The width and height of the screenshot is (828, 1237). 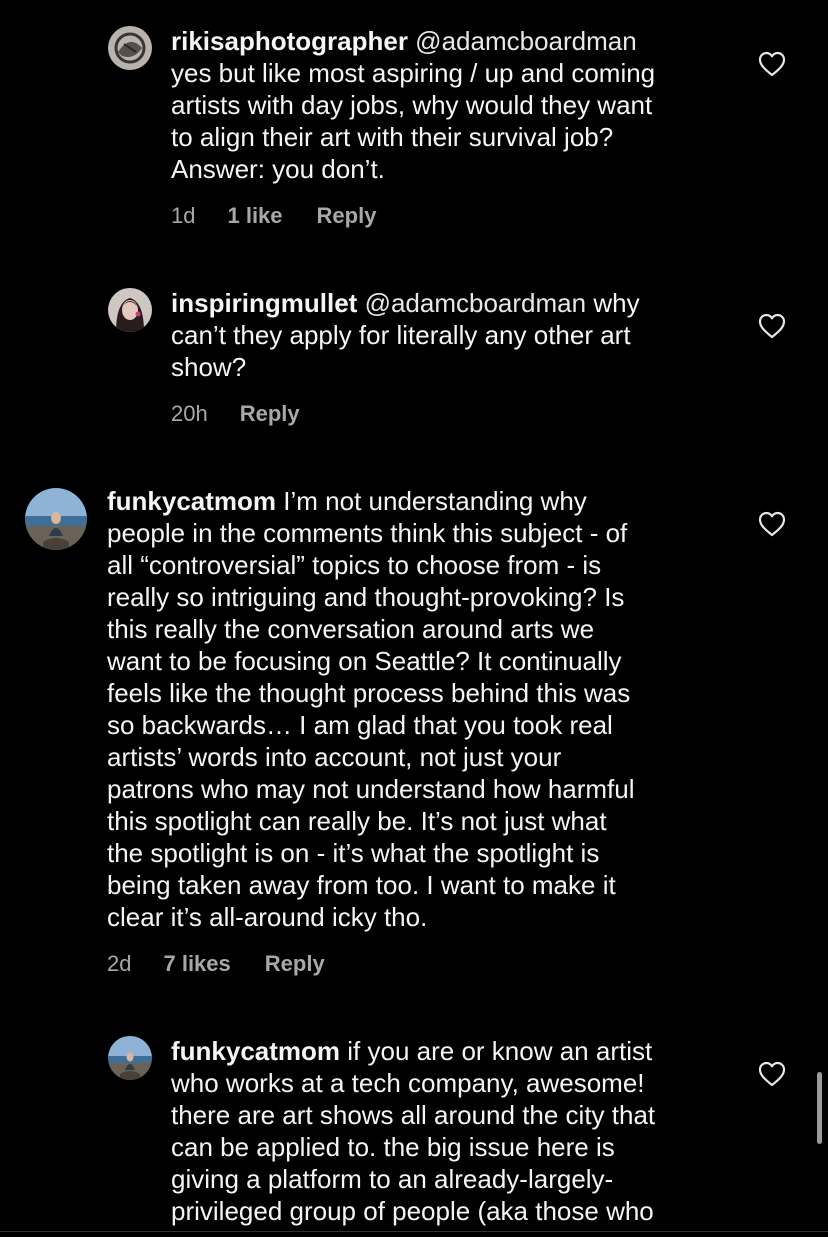 What do you see at coordinates (196, 964) in the screenshot?
I see `like-count: 7 likes` at bounding box center [196, 964].